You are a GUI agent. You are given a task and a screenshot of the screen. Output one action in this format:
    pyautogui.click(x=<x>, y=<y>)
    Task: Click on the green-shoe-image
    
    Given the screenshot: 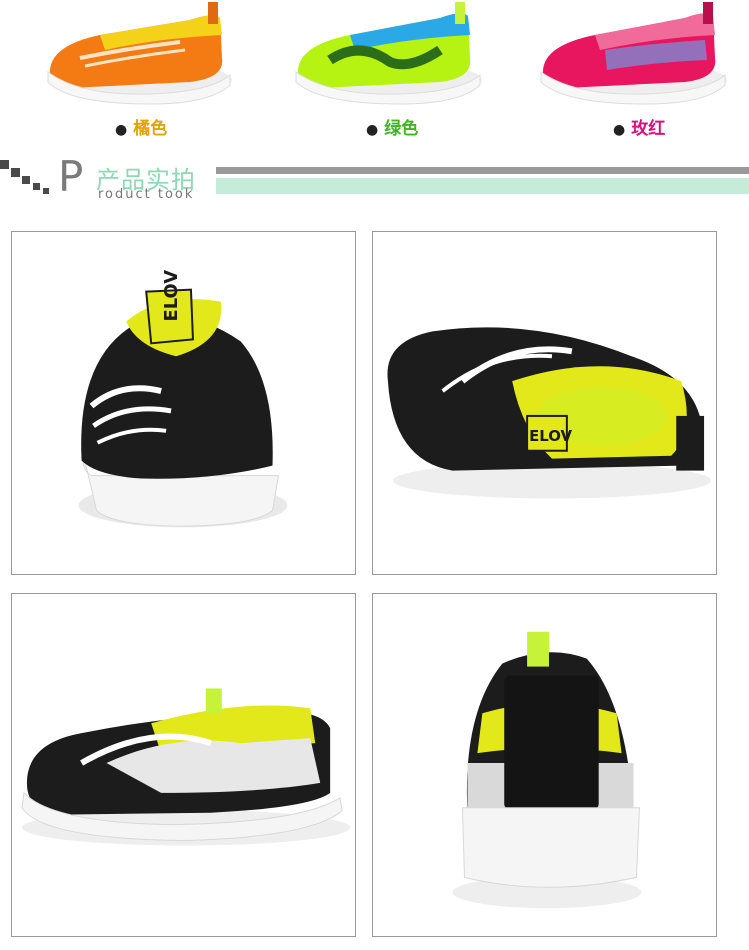 What is the action you would take?
    pyautogui.click(x=388, y=53)
    